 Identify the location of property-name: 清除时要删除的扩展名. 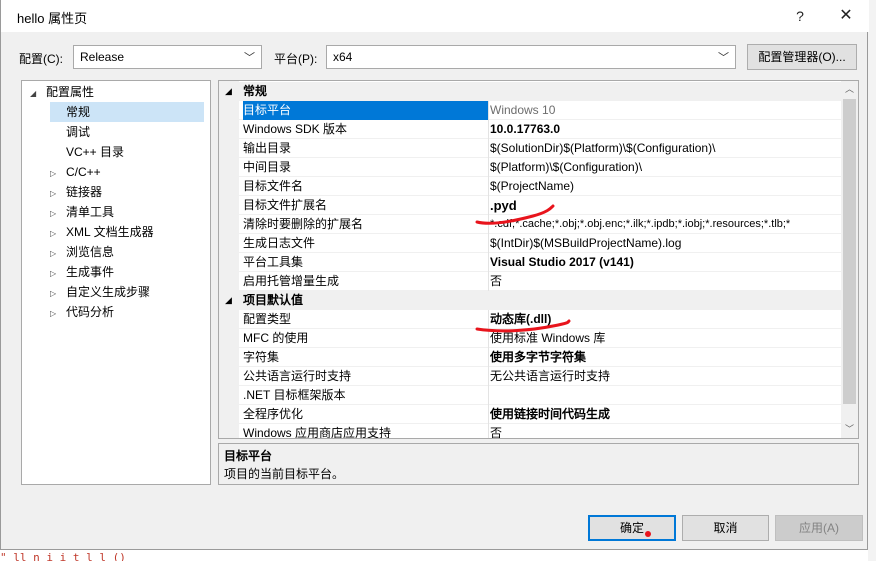
(366, 224).